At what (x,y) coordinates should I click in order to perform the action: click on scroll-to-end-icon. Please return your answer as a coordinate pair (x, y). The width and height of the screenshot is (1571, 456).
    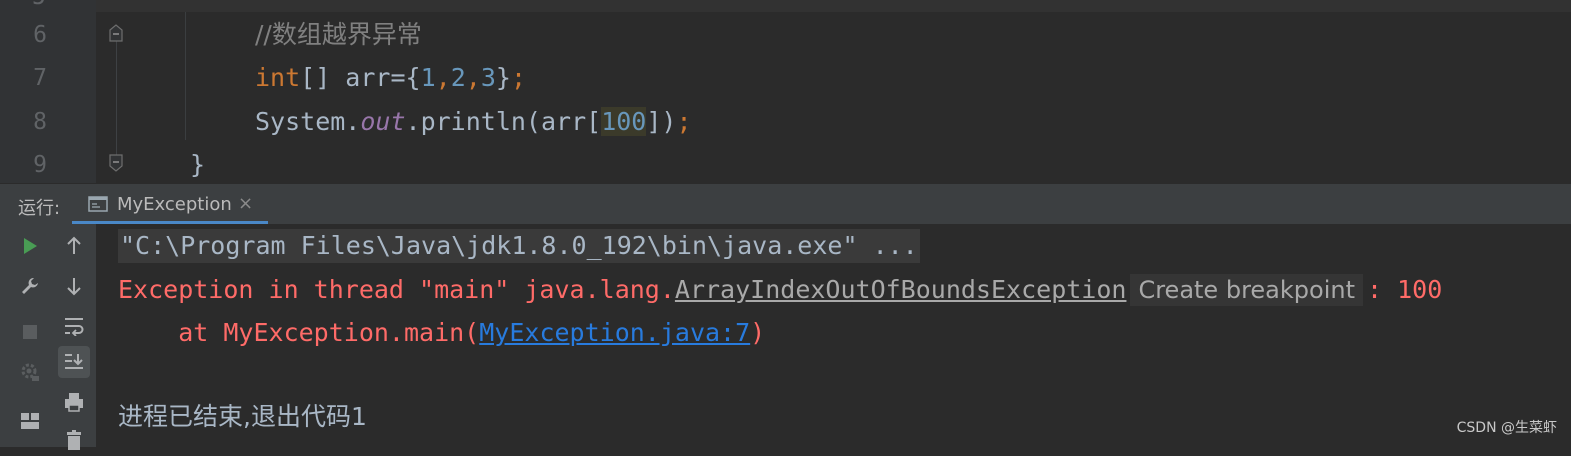
    Looking at the image, I should click on (74, 362).